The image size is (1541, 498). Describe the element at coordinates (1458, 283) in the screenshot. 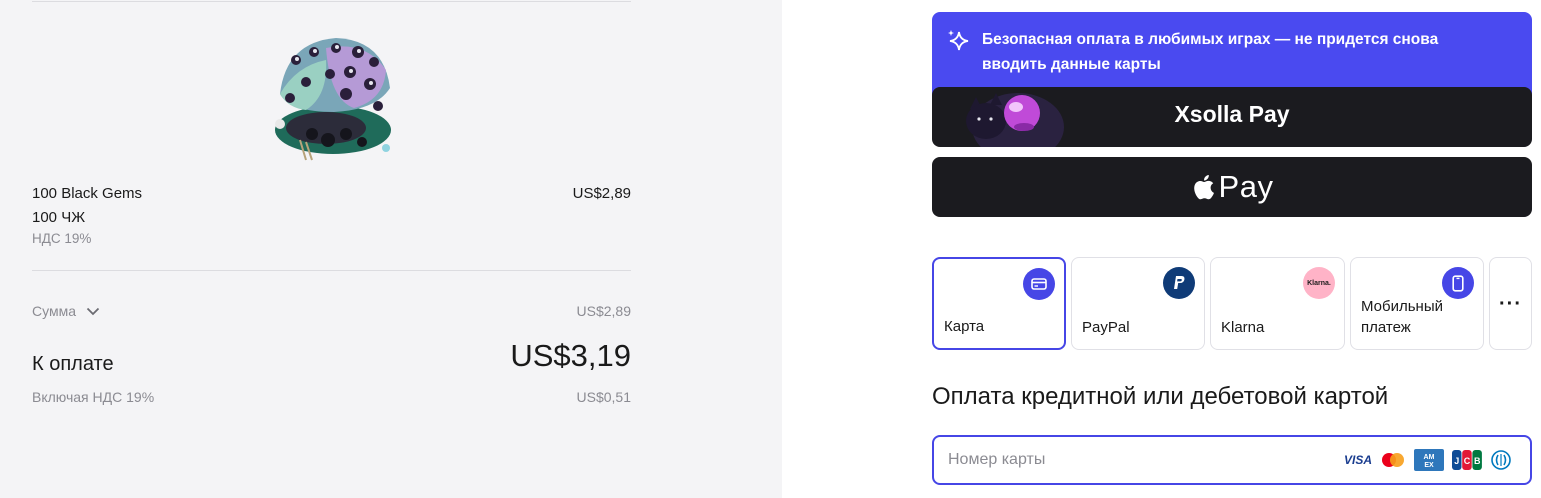

I see `mobile-icon` at that location.